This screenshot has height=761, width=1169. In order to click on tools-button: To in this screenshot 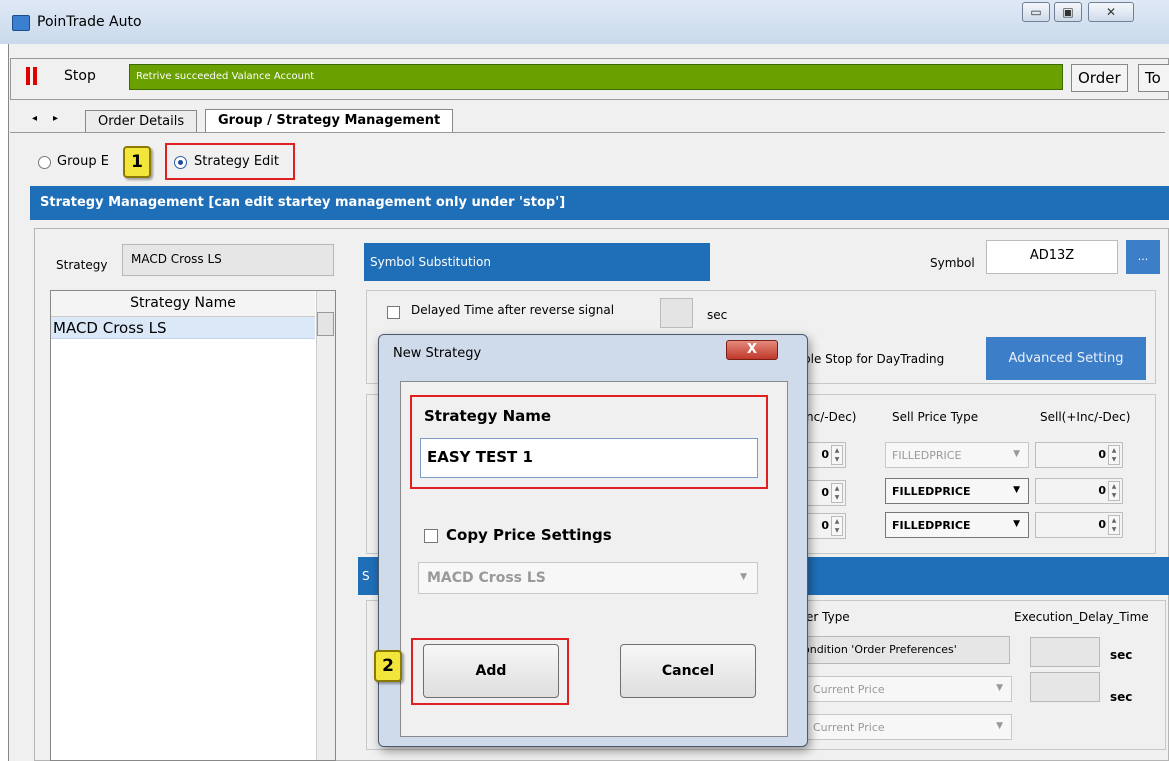, I will do `click(1153, 78)`.